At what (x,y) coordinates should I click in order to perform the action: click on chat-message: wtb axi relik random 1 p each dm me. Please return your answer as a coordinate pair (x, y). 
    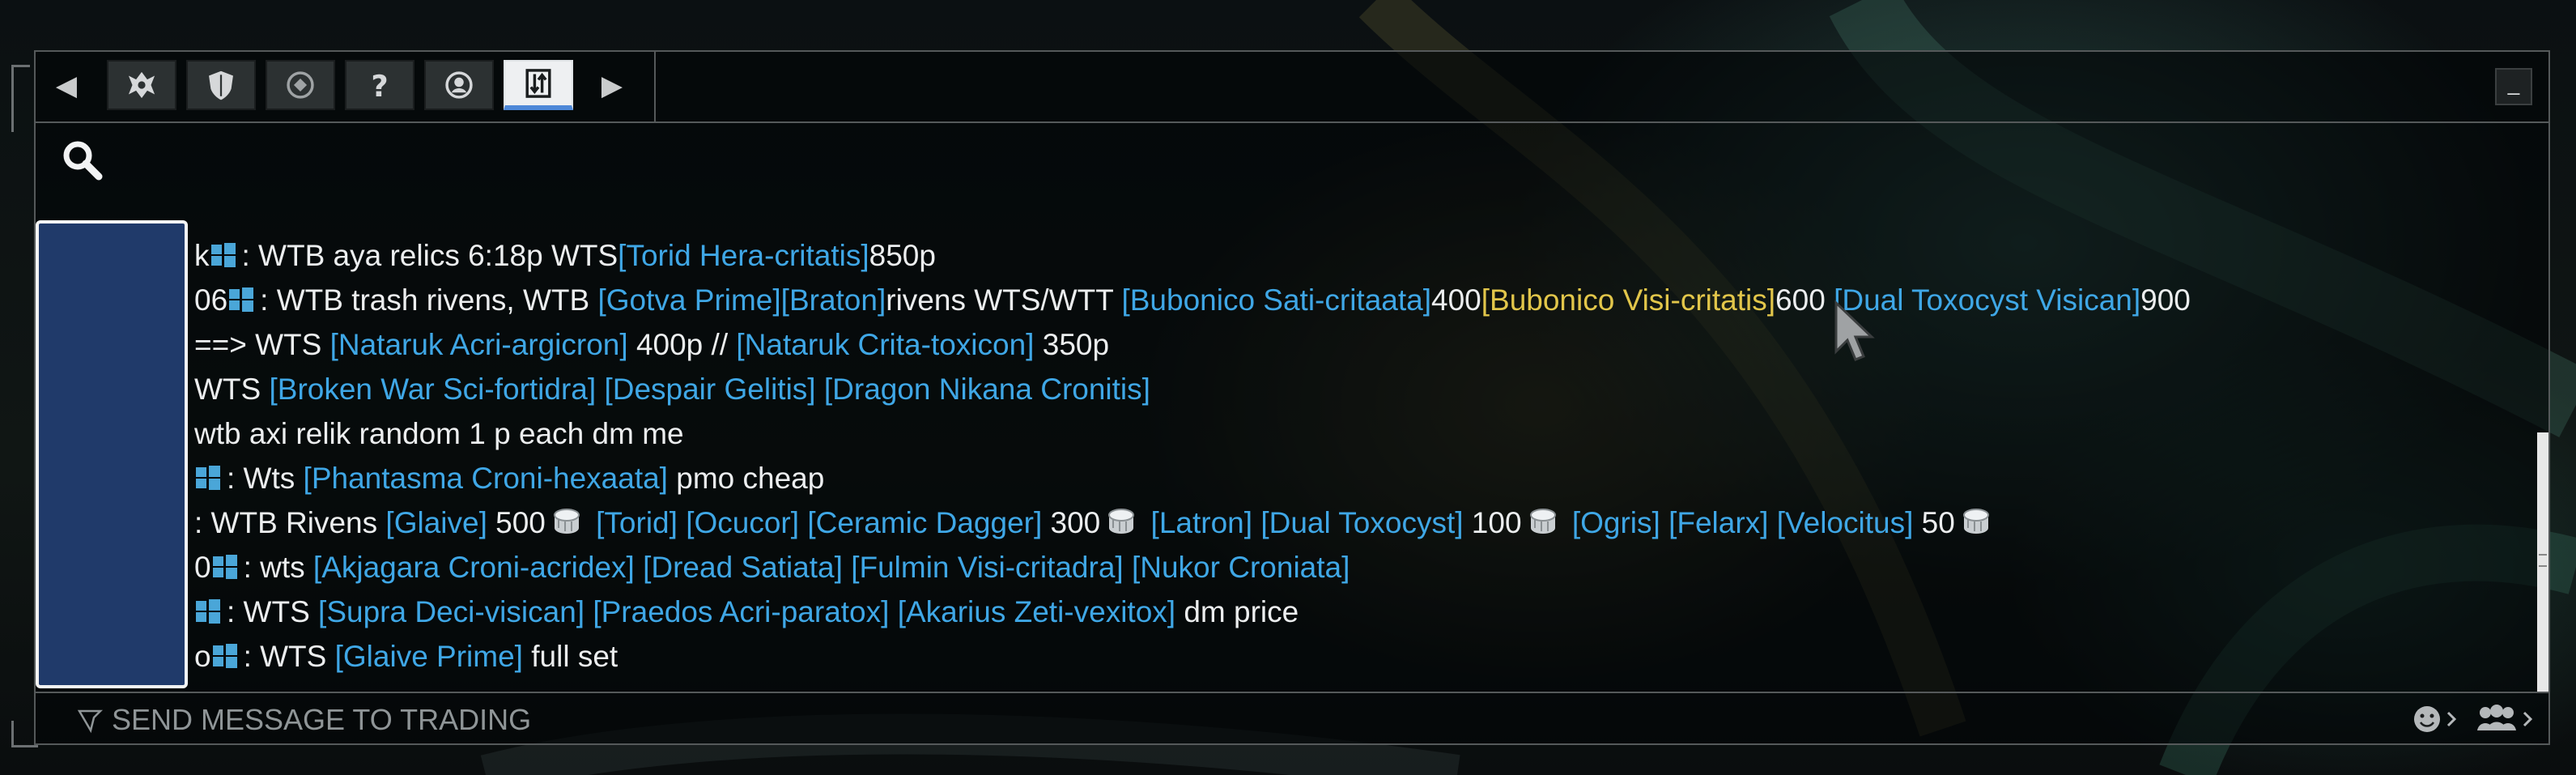
    Looking at the image, I should click on (439, 434).